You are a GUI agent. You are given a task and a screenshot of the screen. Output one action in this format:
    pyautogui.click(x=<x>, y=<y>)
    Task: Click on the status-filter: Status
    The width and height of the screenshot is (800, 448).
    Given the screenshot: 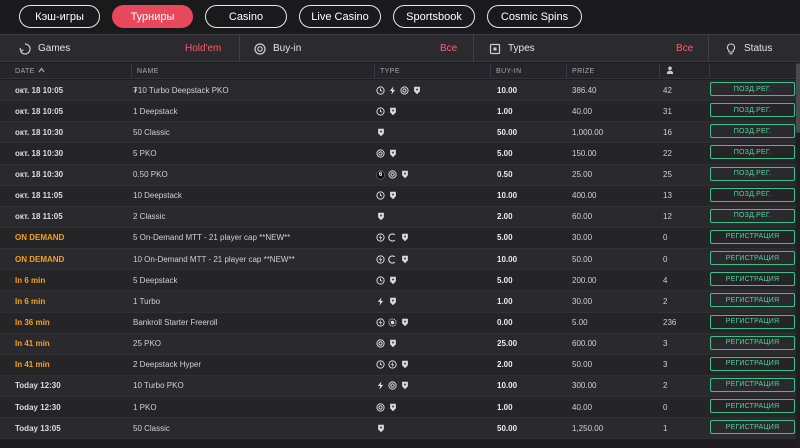 What is the action you would take?
    pyautogui.click(x=748, y=48)
    